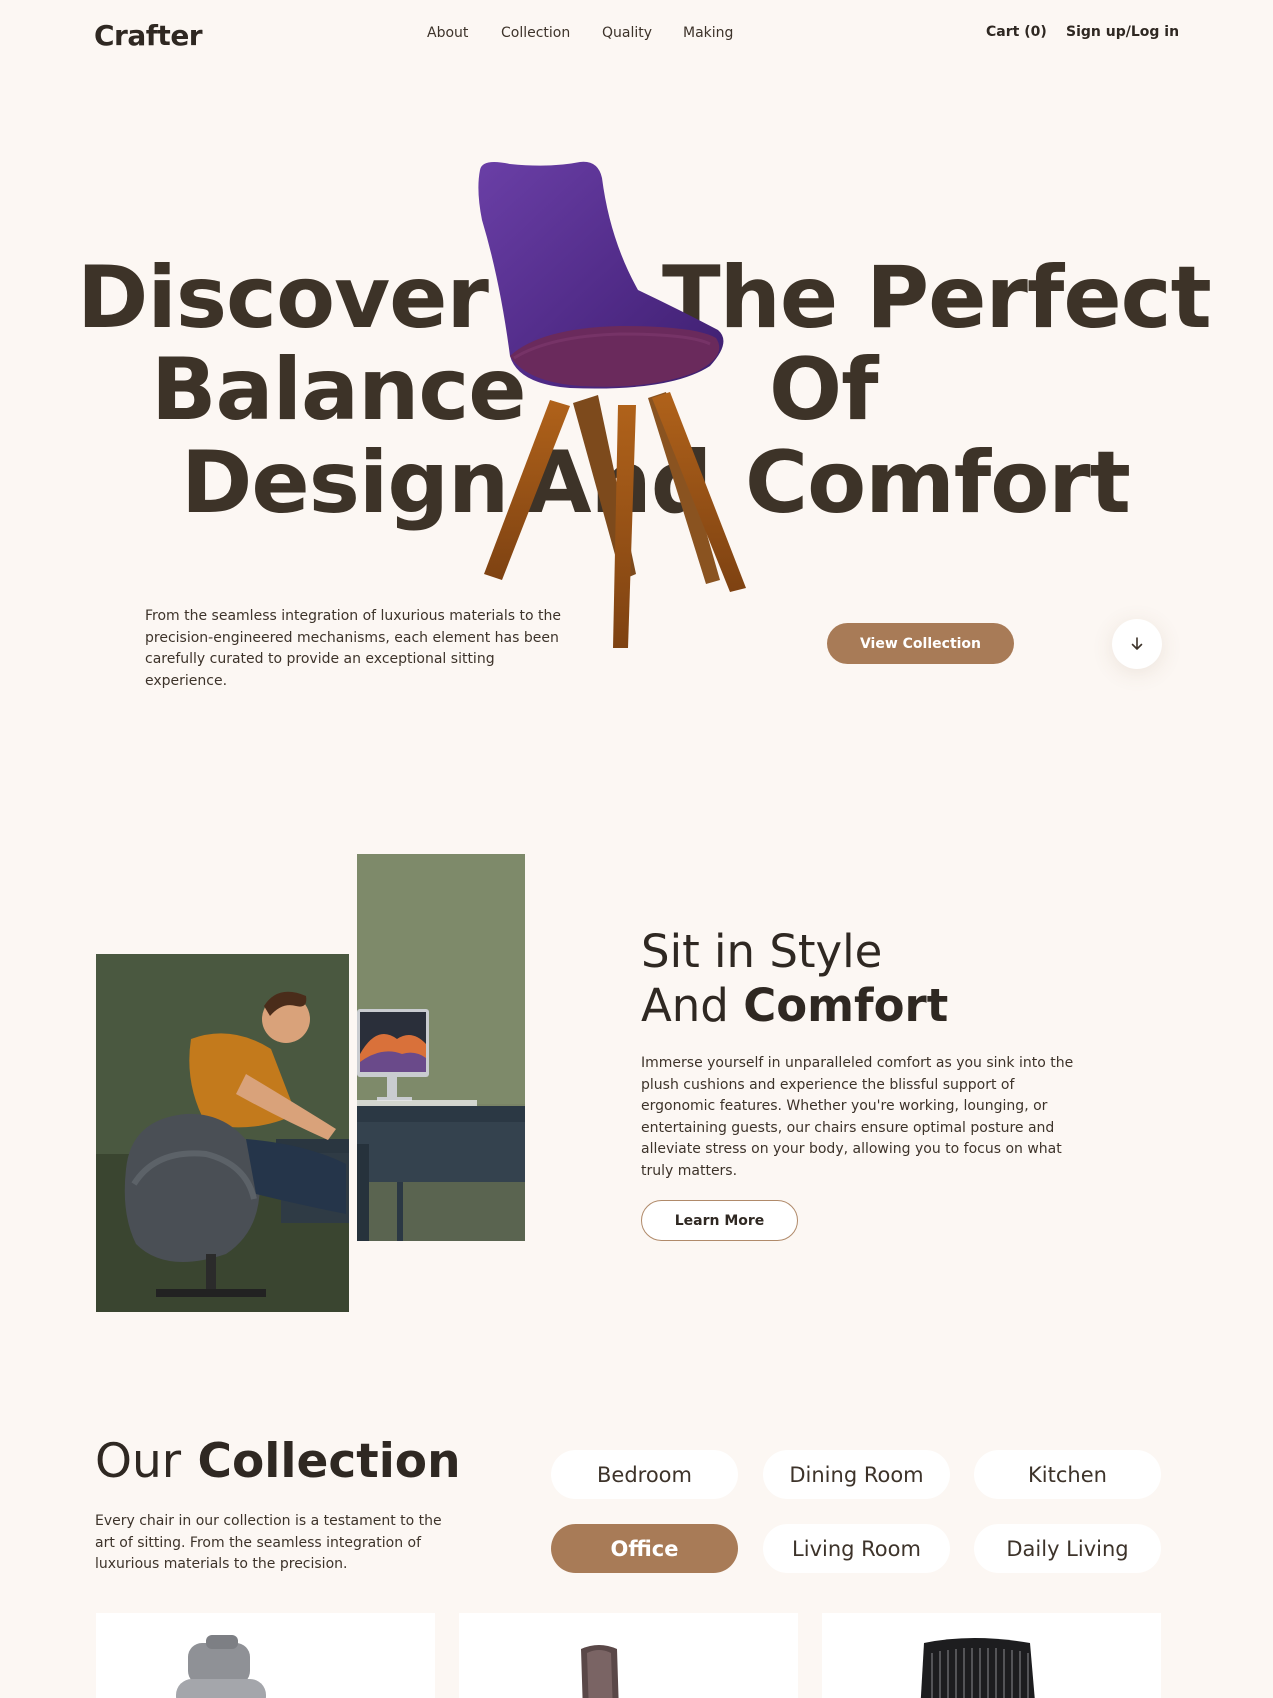 The image size is (1273, 1698). What do you see at coordinates (1122, 32) in the screenshot?
I see `signup-login-link: Sign up/Log in` at bounding box center [1122, 32].